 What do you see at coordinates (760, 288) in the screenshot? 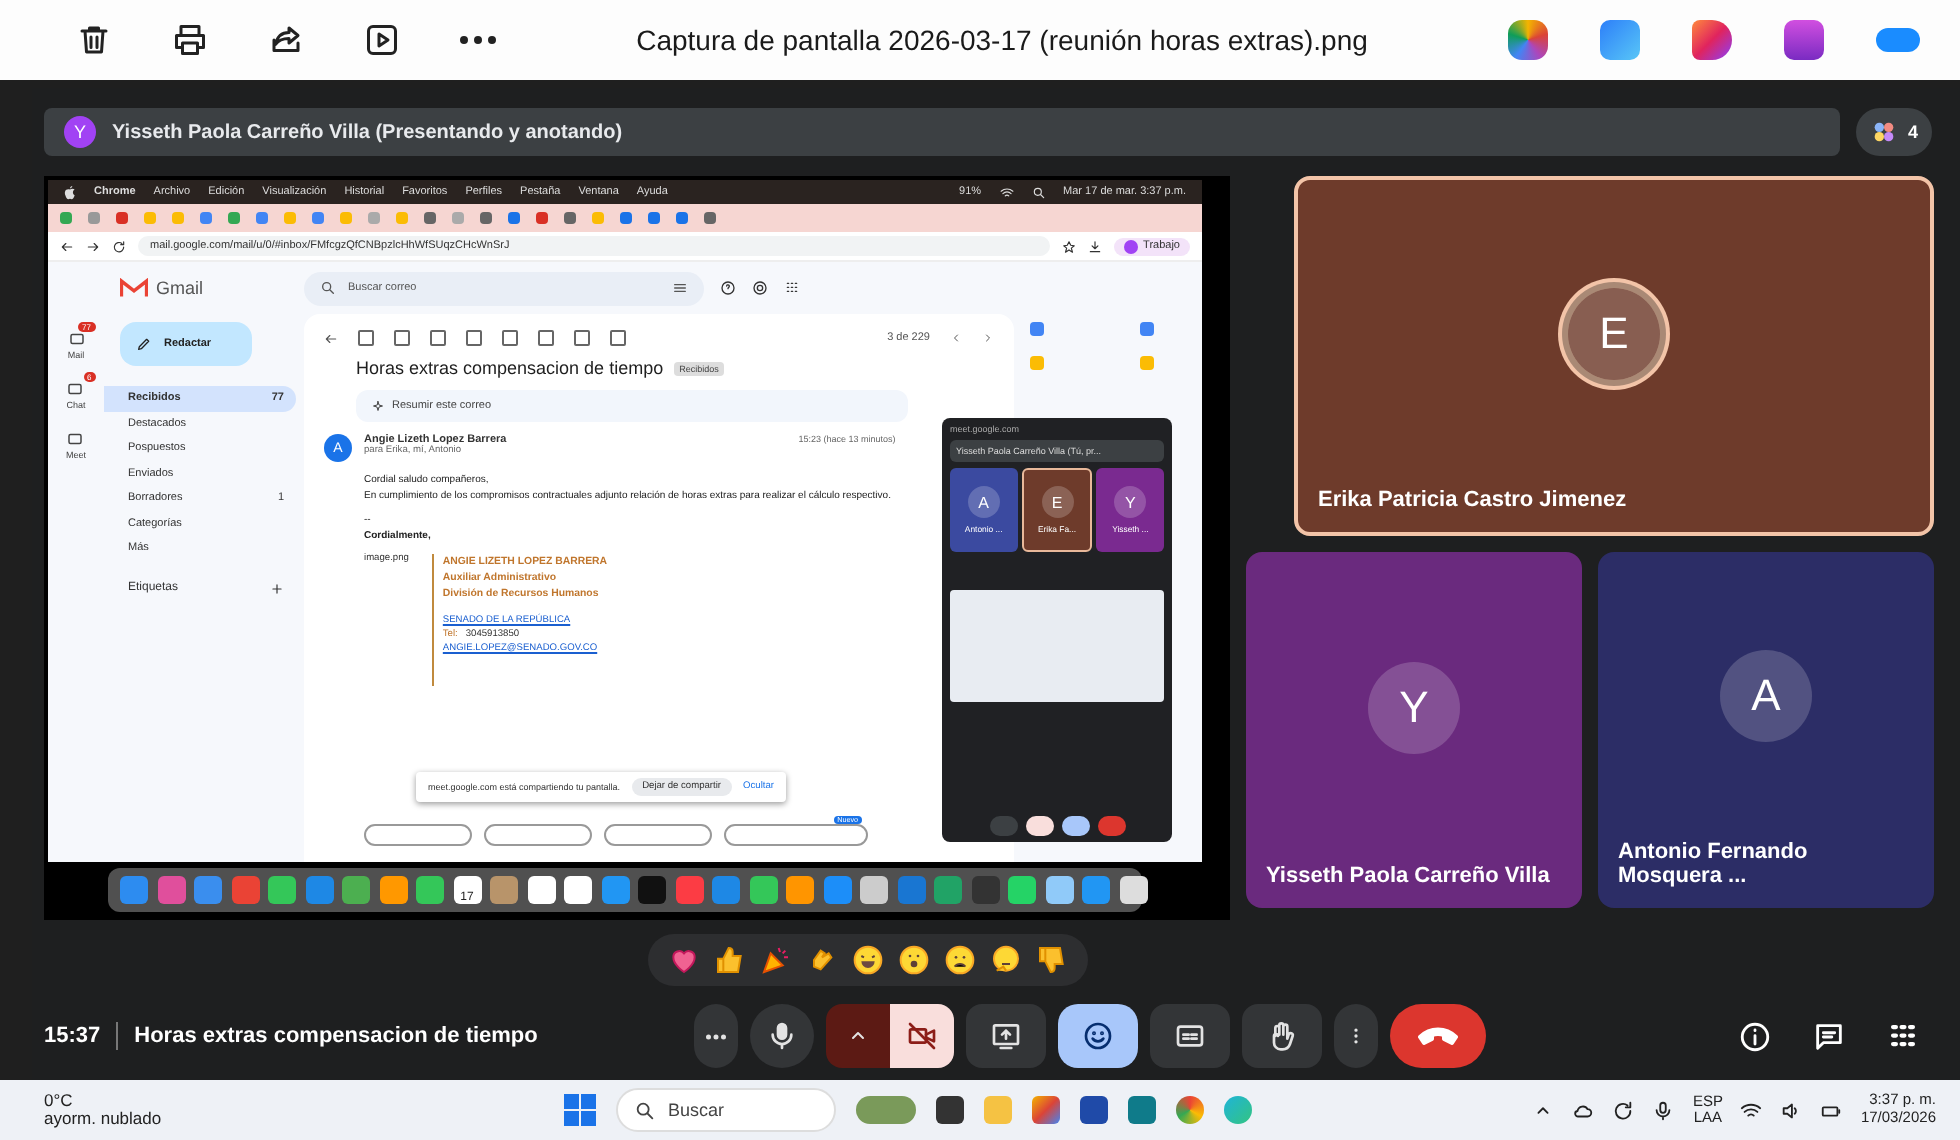
I see `settings-icon` at bounding box center [760, 288].